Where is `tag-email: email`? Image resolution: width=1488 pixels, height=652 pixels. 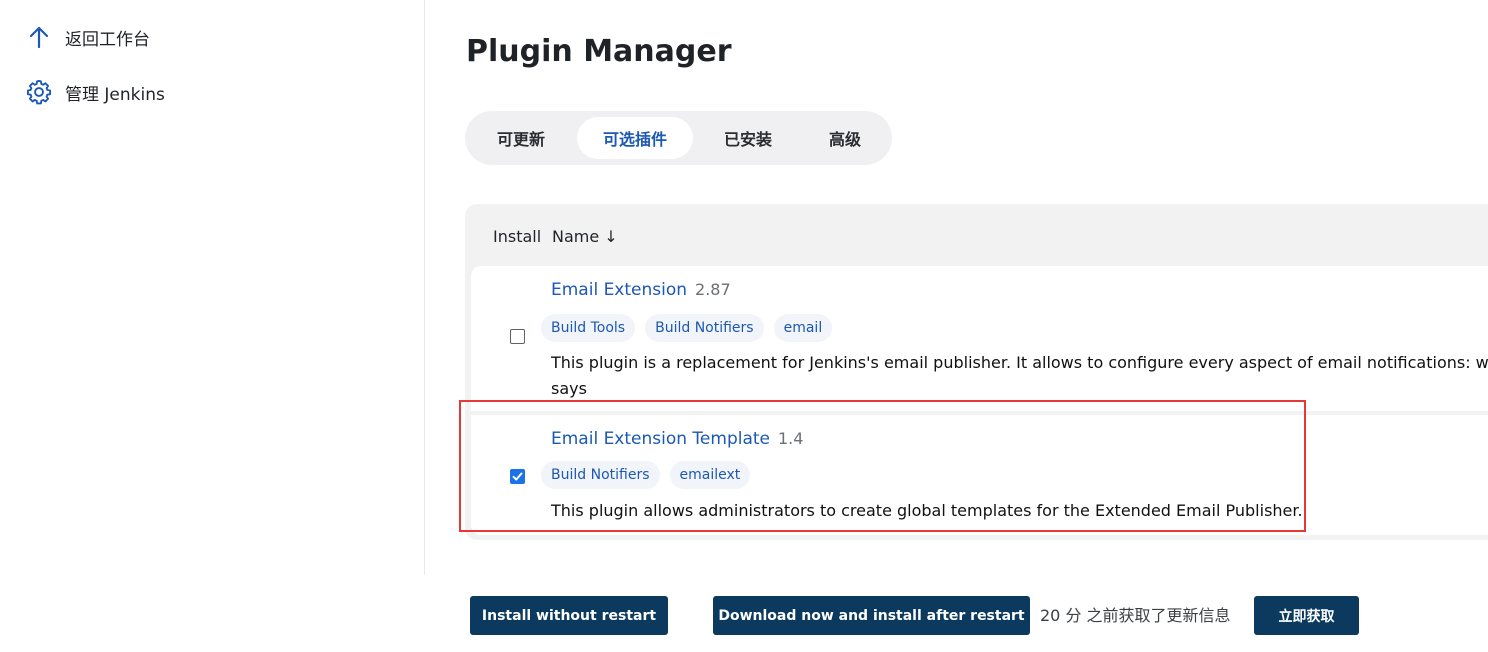 tag-email: email is located at coordinates (803, 328).